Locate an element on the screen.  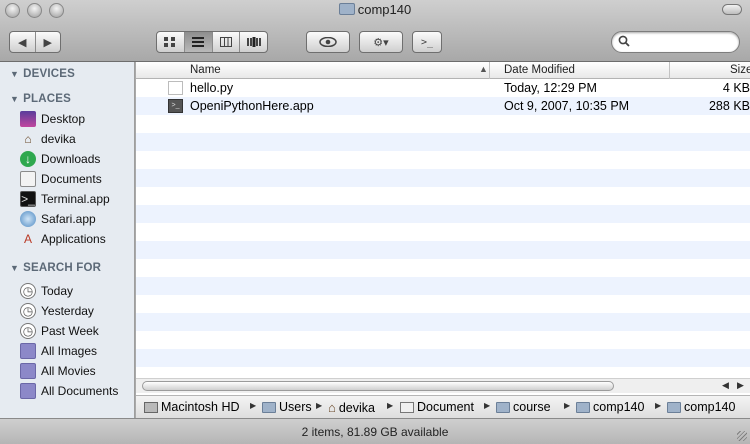
column-view-icon is located at coordinates (225, 42).